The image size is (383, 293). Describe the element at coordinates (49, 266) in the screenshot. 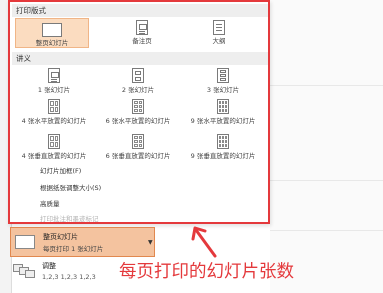

I see `collate-title: 调整` at that location.